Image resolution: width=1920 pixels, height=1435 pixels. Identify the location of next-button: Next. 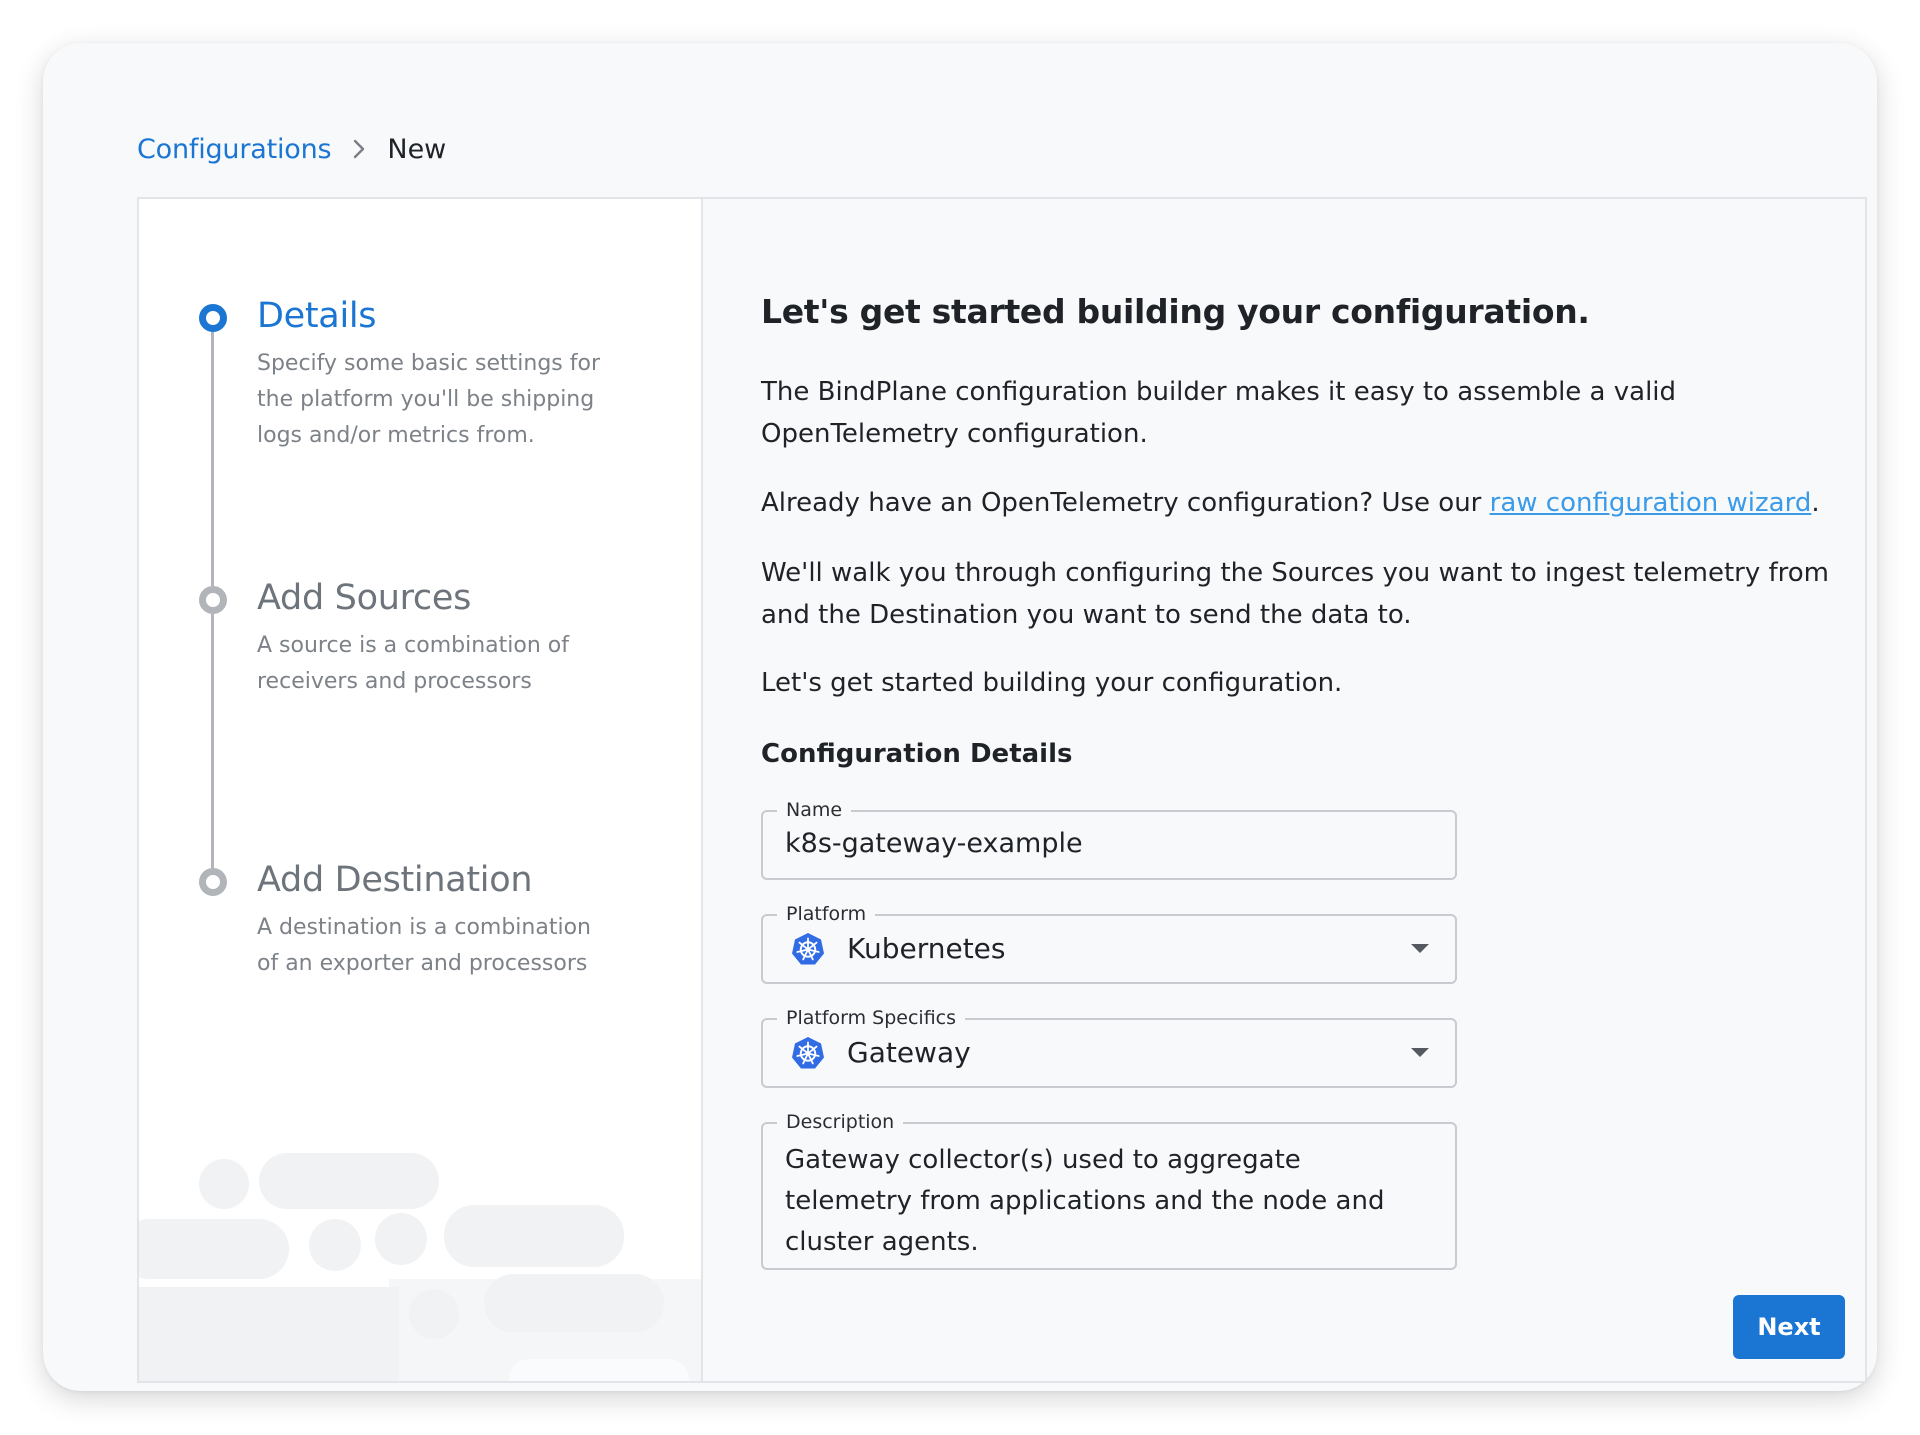
(1789, 1327).